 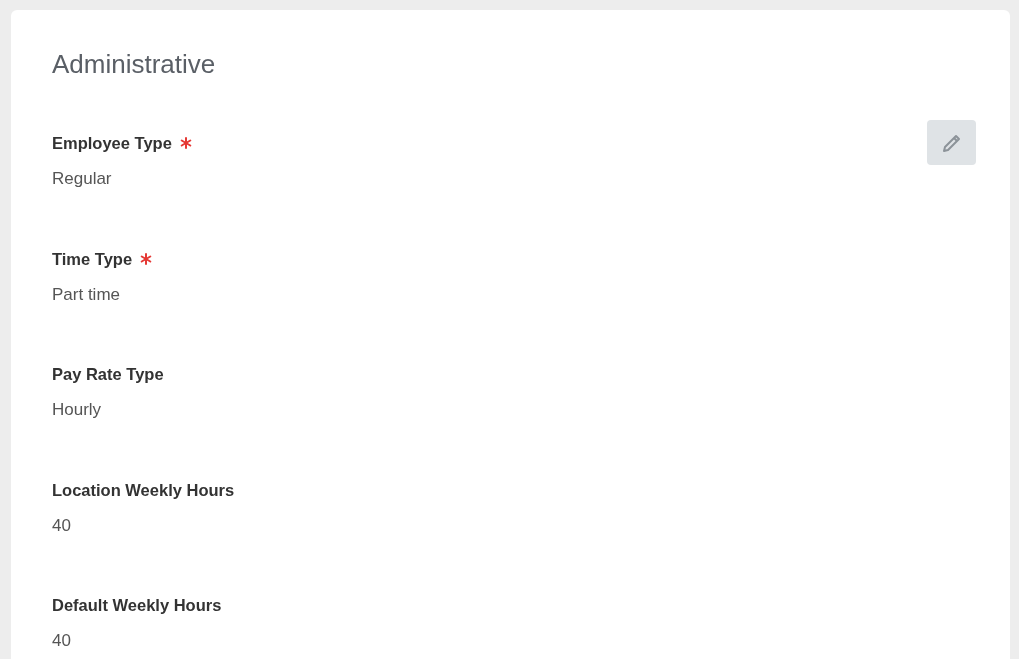 I want to click on edit-button, so click(x=951, y=142).